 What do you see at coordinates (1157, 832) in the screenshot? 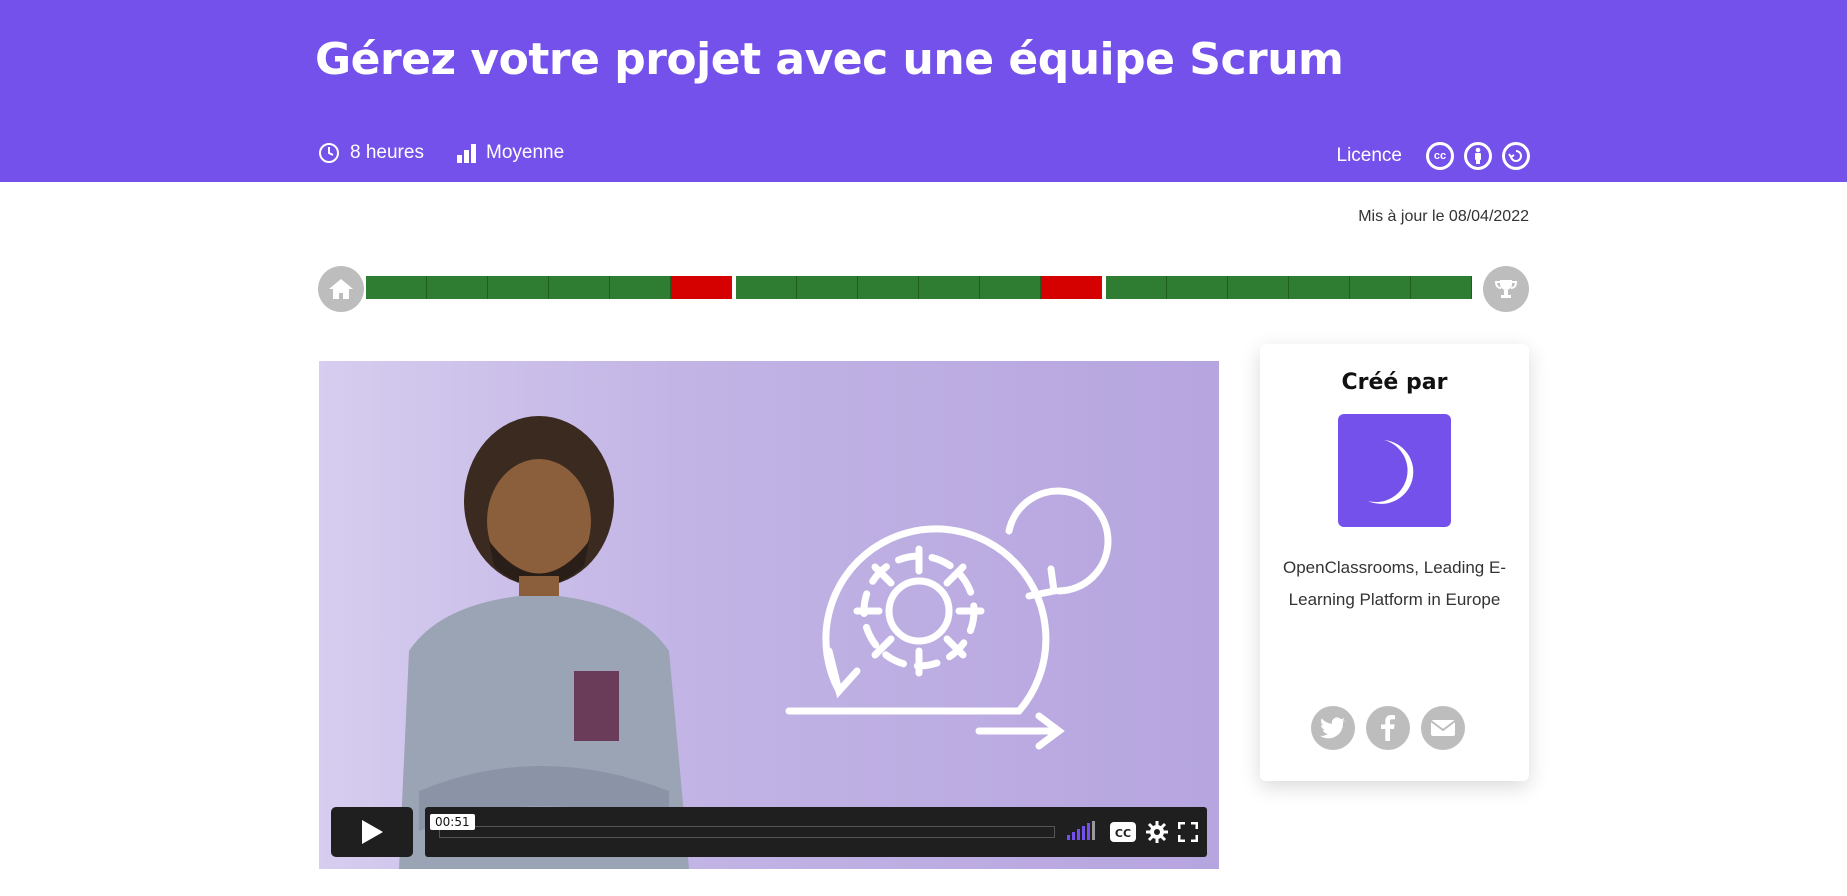
I see `settings-gear-icon` at bounding box center [1157, 832].